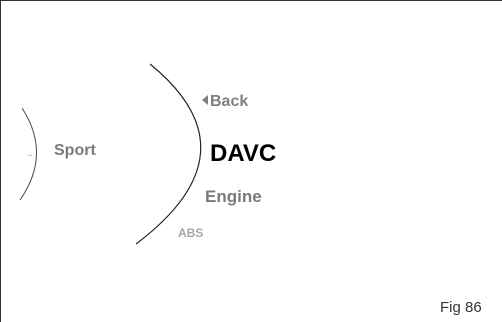 The image size is (502, 322). I want to click on back-button: Back, so click(225, 102).